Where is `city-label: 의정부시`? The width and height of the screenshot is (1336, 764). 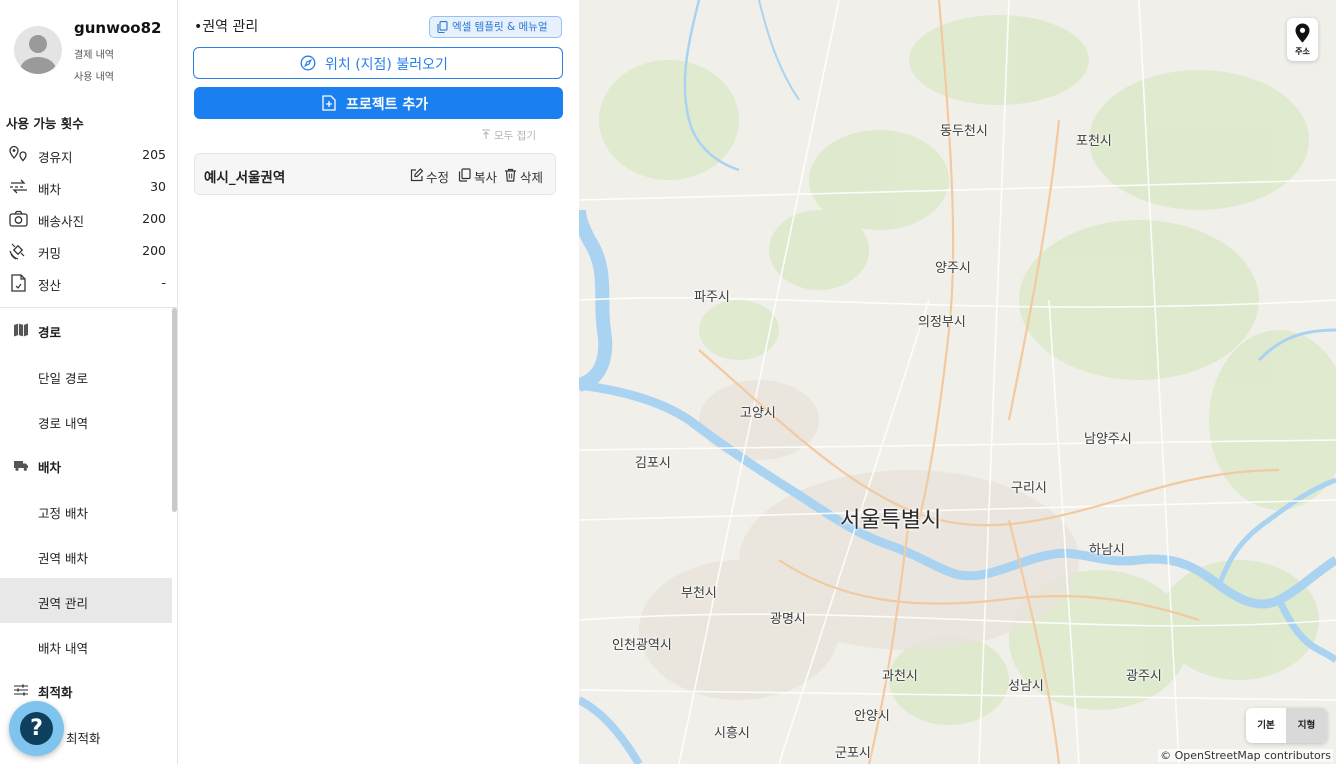
city-label: 의정부시 is located at coordinates (942, 322).